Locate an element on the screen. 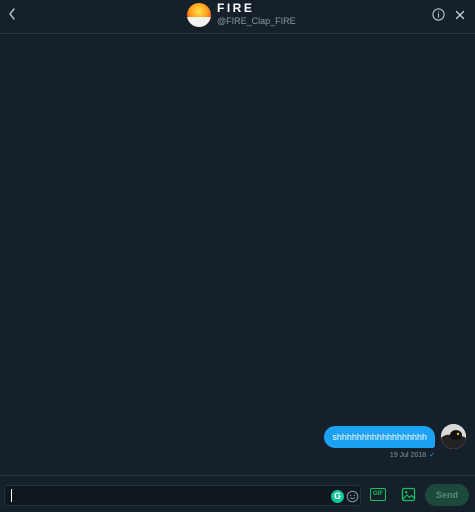 Image resolution: width=475 pixels, height=512 pixels. close-icon is located at coordinates (460, 15).